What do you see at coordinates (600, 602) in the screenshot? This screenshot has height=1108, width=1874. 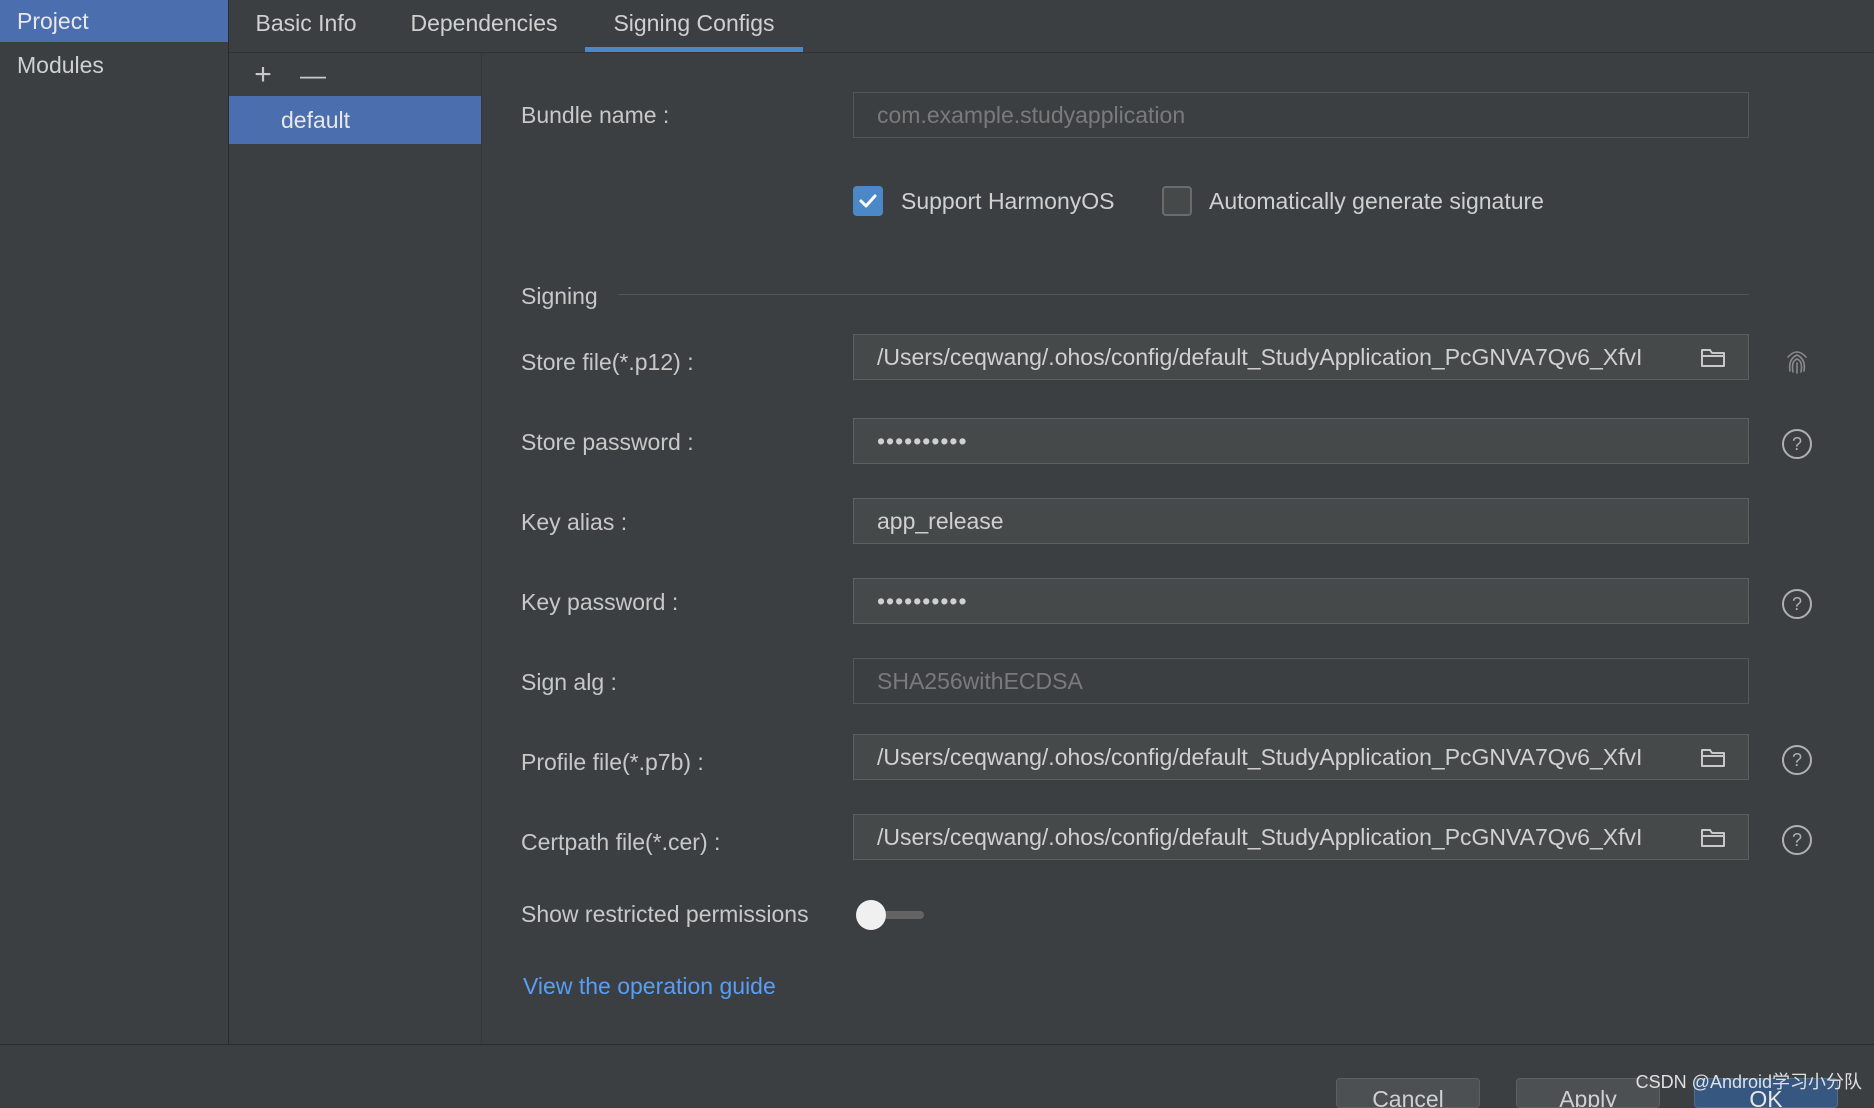 I see `key-password-label: Key password :` at bounding box center [600, 602].